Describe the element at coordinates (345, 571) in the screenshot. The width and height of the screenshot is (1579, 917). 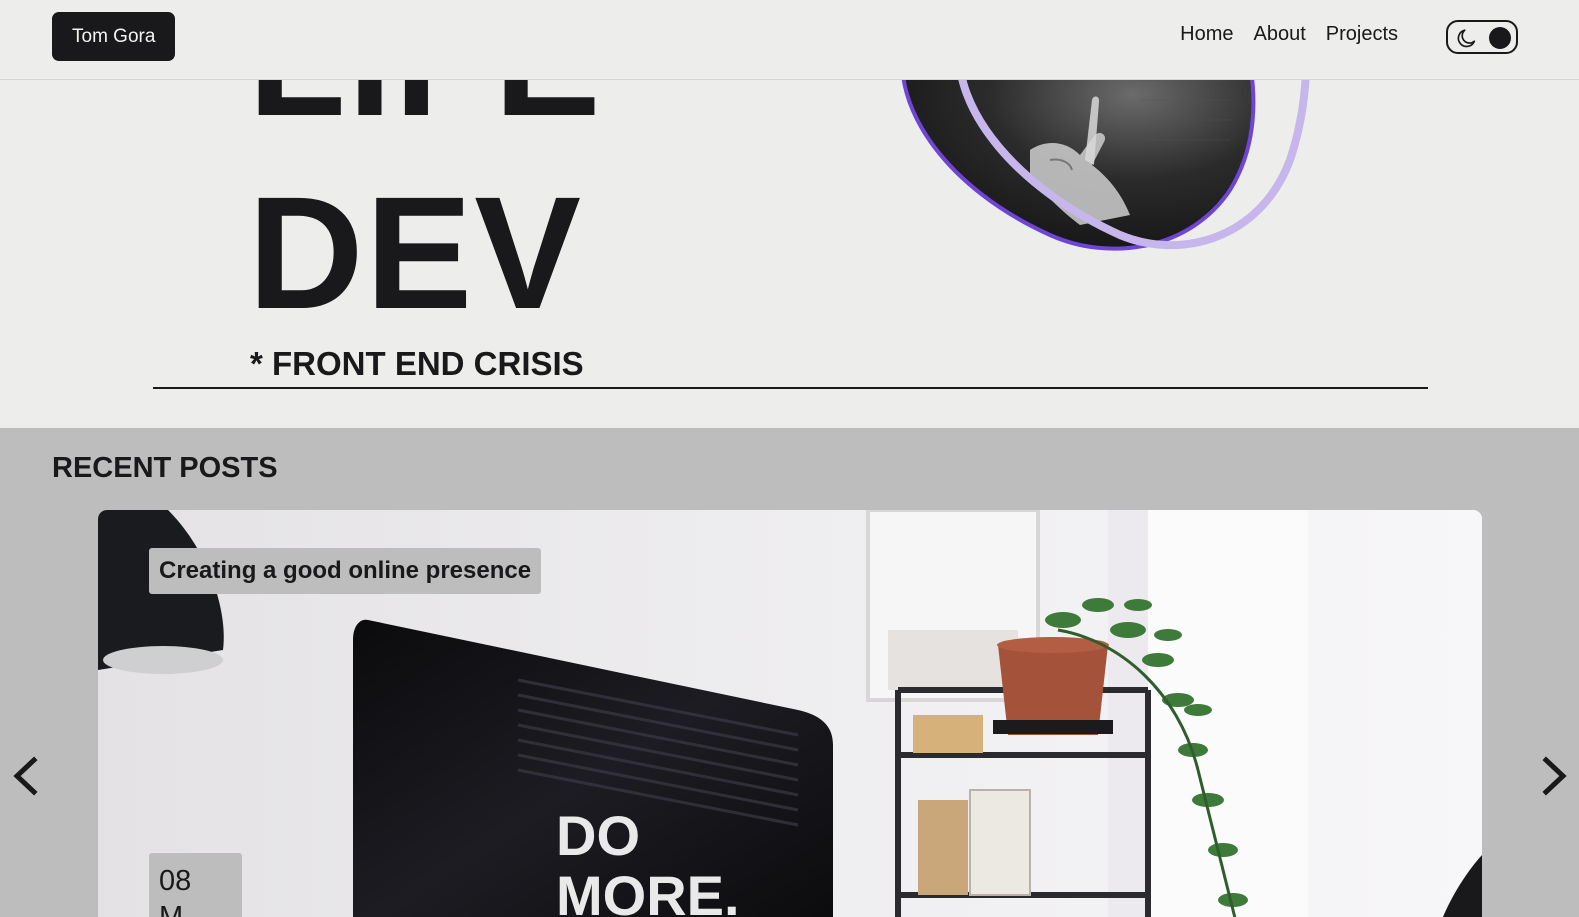
I see `post-title: Creating a good online presence` at that location.